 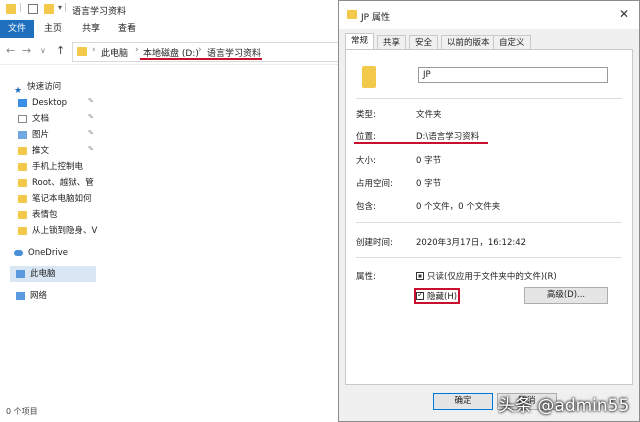 I want to click on nav-folder-lock: 从上锁到隐身、V, so click(x=58, y=231).